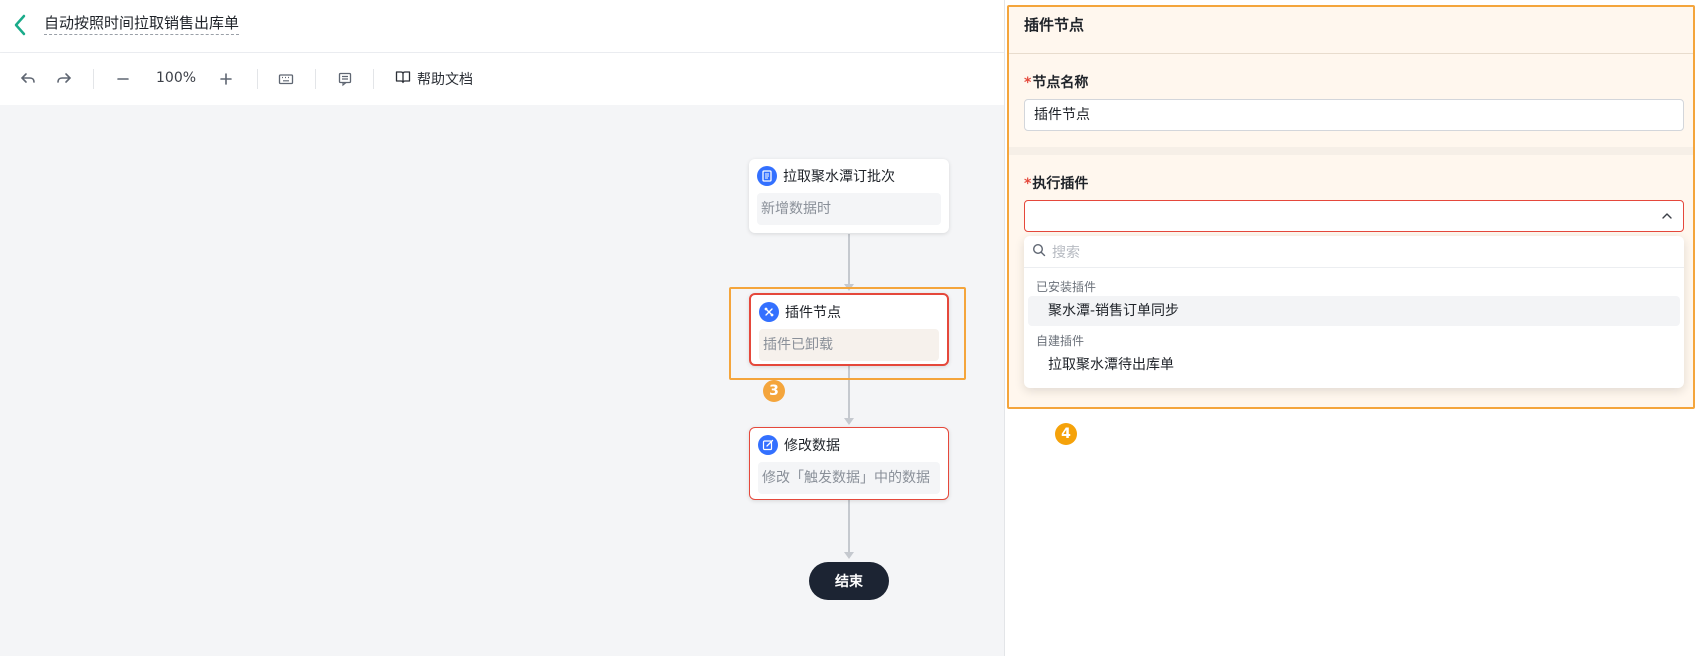 This screenshot has width=1702, height=656. I want to click on end-node: 结束, so click(849, 581).